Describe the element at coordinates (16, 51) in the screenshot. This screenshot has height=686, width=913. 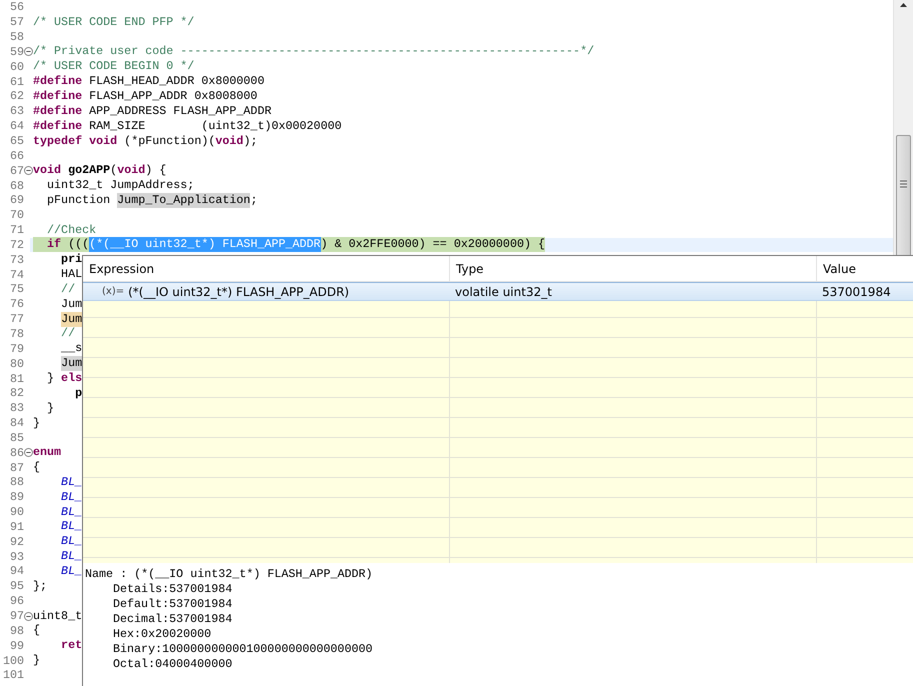
I see `line-number: 59` at that location.